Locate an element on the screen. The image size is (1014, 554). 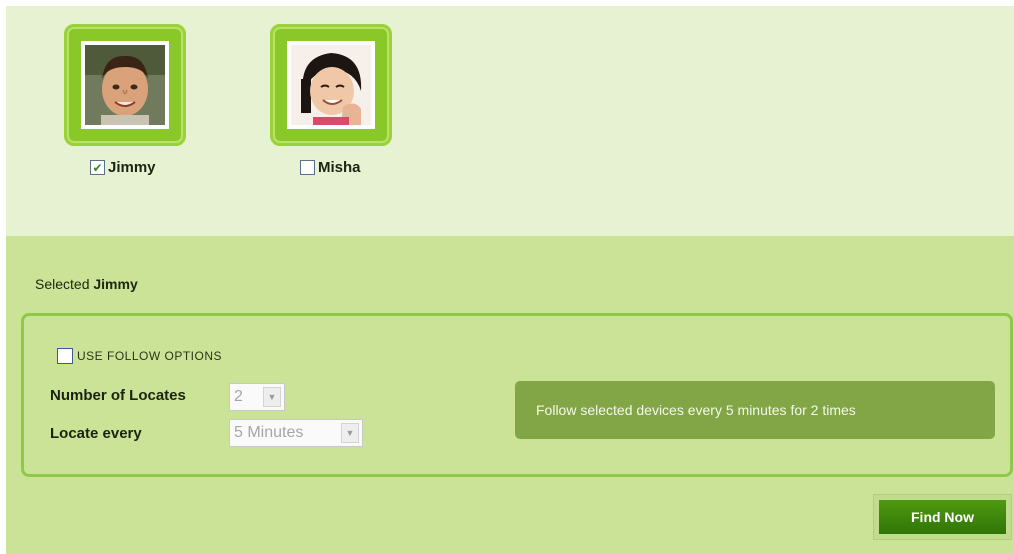
locate-every-select: 5 Minutes ▼ is located at coordinates (296, 433).